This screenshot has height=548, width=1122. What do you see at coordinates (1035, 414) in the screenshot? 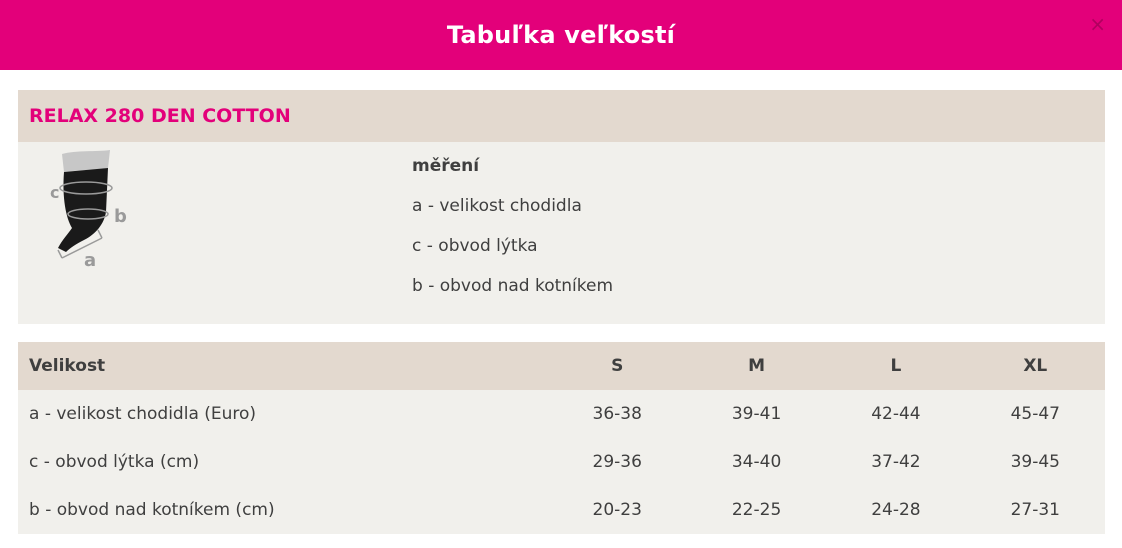
I see `table-cell: 45-47` at bounding box center [1035, 414].